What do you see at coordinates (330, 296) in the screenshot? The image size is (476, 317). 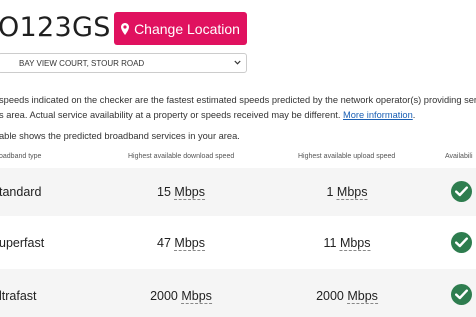 I see `upload-value: 2000` at bounding box center [330, 296].